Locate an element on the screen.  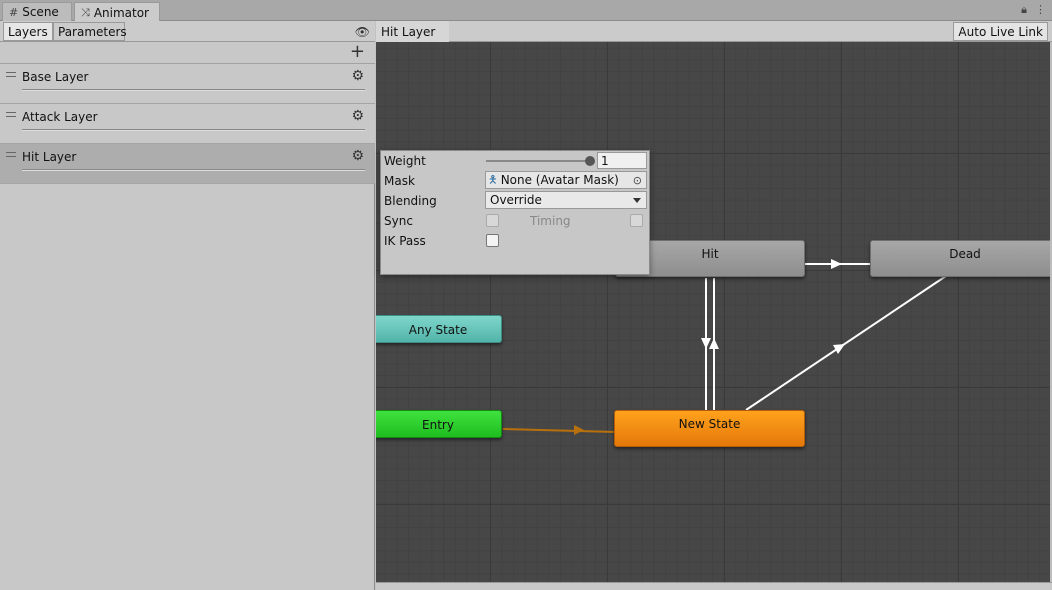
animator-icon: ⤨ is located at coordinates (85, 12).